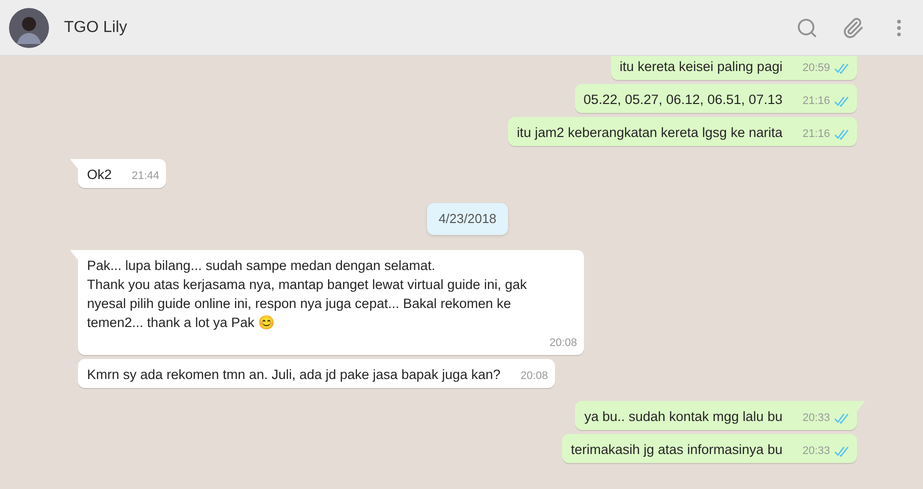 The width and height of the screenshot is (923, 489). Describe the element at coordinates (676, 449) in the screenshot. I see `message-text: terimakasih jg atas informasinya bu` at that location.